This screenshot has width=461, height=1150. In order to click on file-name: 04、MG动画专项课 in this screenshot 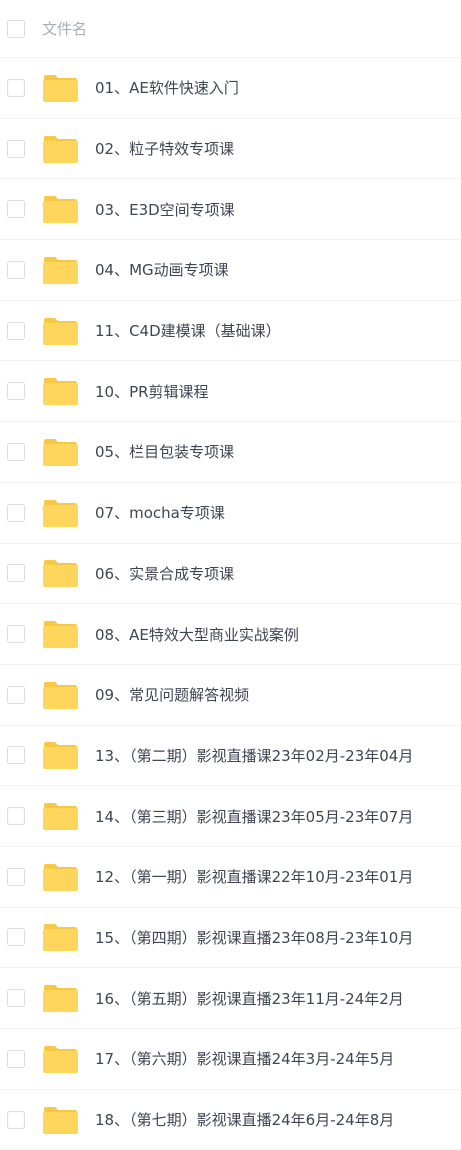, I will do `click(162, 269)`.